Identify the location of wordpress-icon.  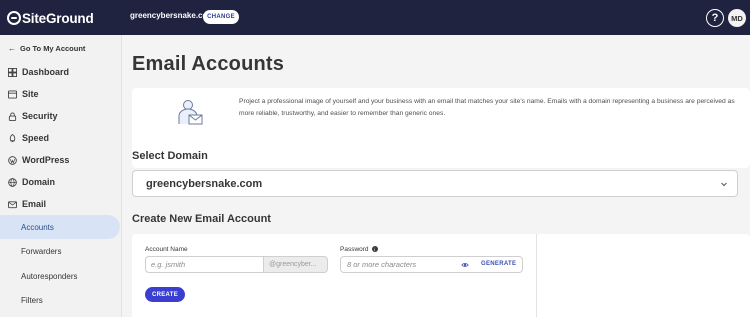
(12, 160).